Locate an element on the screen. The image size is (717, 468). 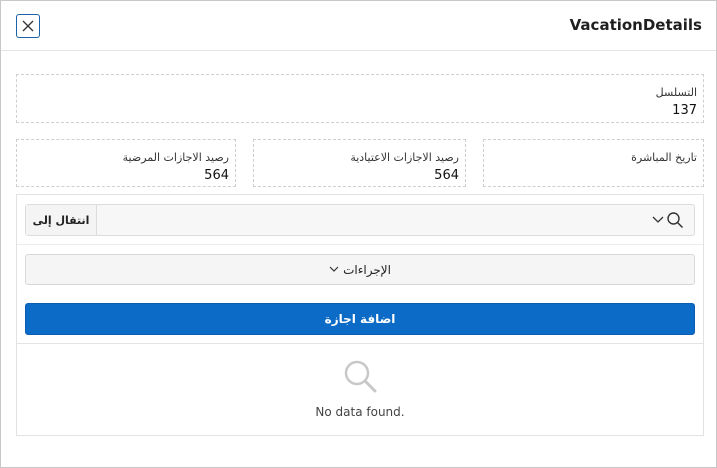
toolbar-divider is located at coordinates (360, 244).